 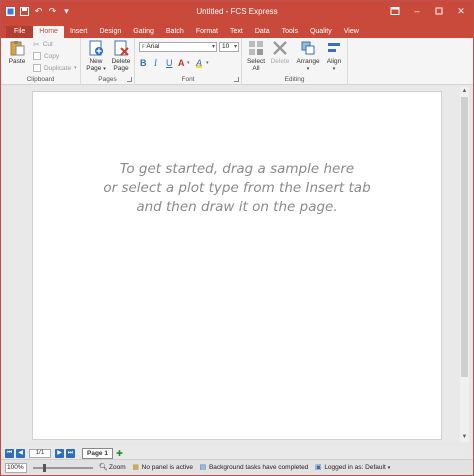 I want to click on tab-data: Data, so click(x=262, y=32).